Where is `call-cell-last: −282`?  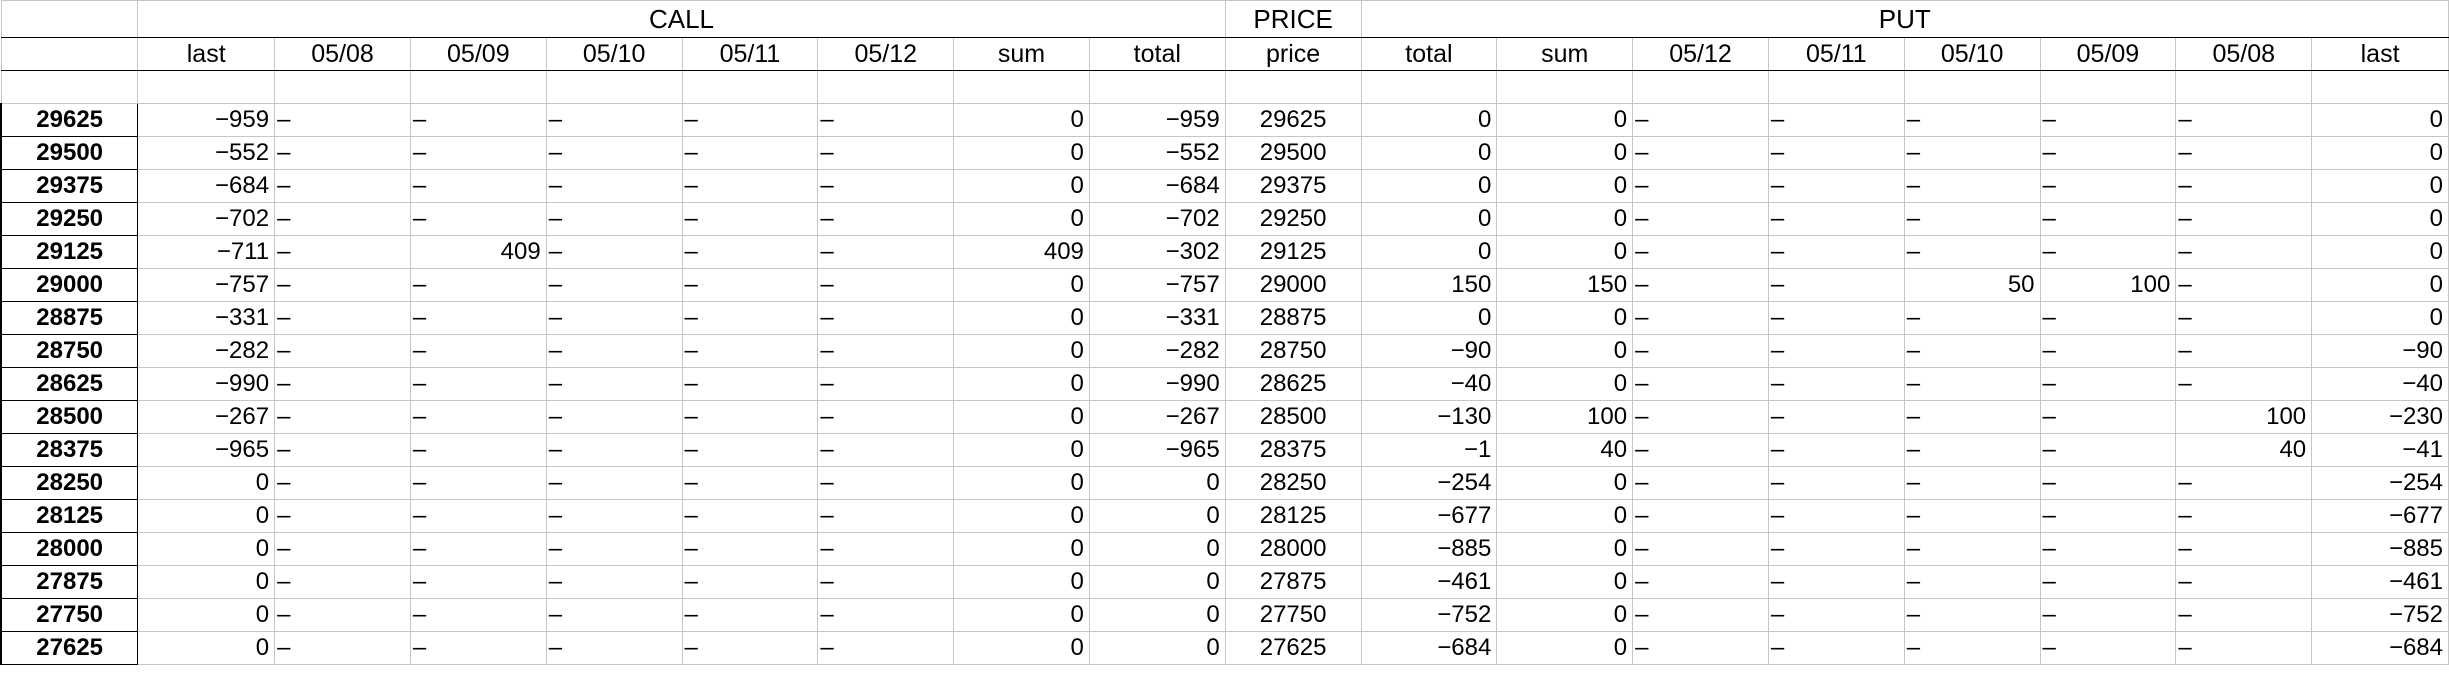 call-cell-last: −282 is located at coordinates (206, 351).